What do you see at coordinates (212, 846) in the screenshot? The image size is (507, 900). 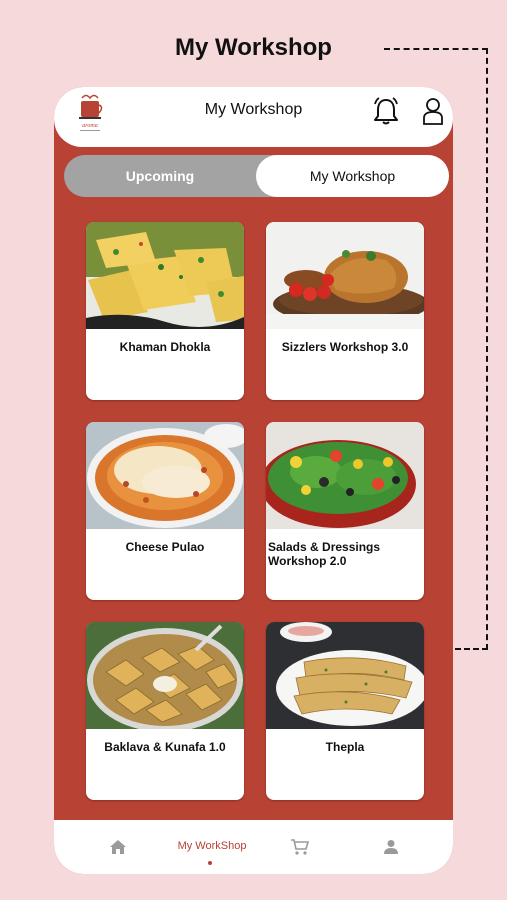 I see `nav-my-workshop: My WorkShop` at bounding box center [212, 846].